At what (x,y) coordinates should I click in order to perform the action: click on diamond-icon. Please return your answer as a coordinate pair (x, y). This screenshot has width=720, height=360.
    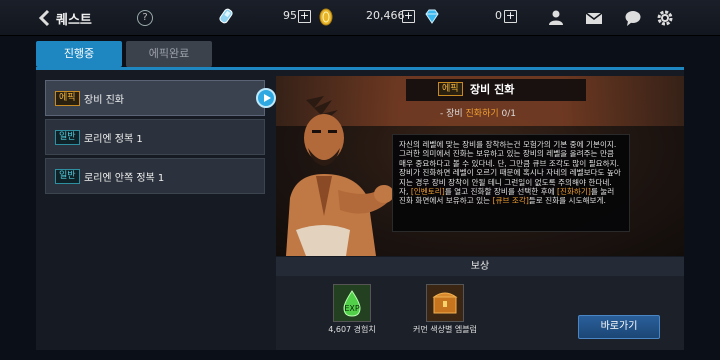
    Looking at the image, I should click on (432, 16).